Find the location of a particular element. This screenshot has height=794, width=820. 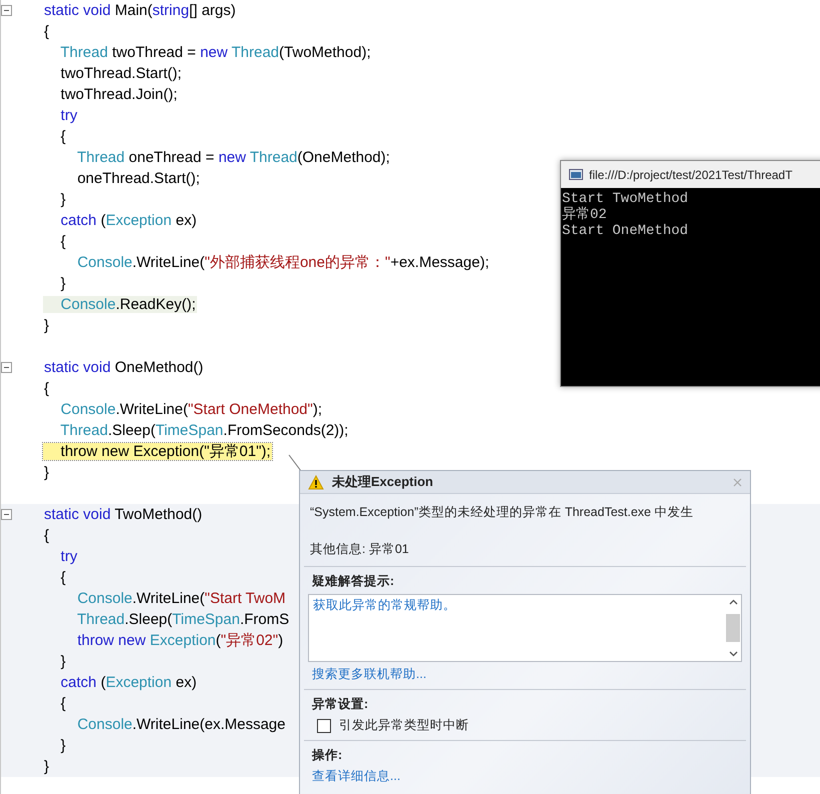

console-output-line: 异常02 is located at coordinates (585, 215).